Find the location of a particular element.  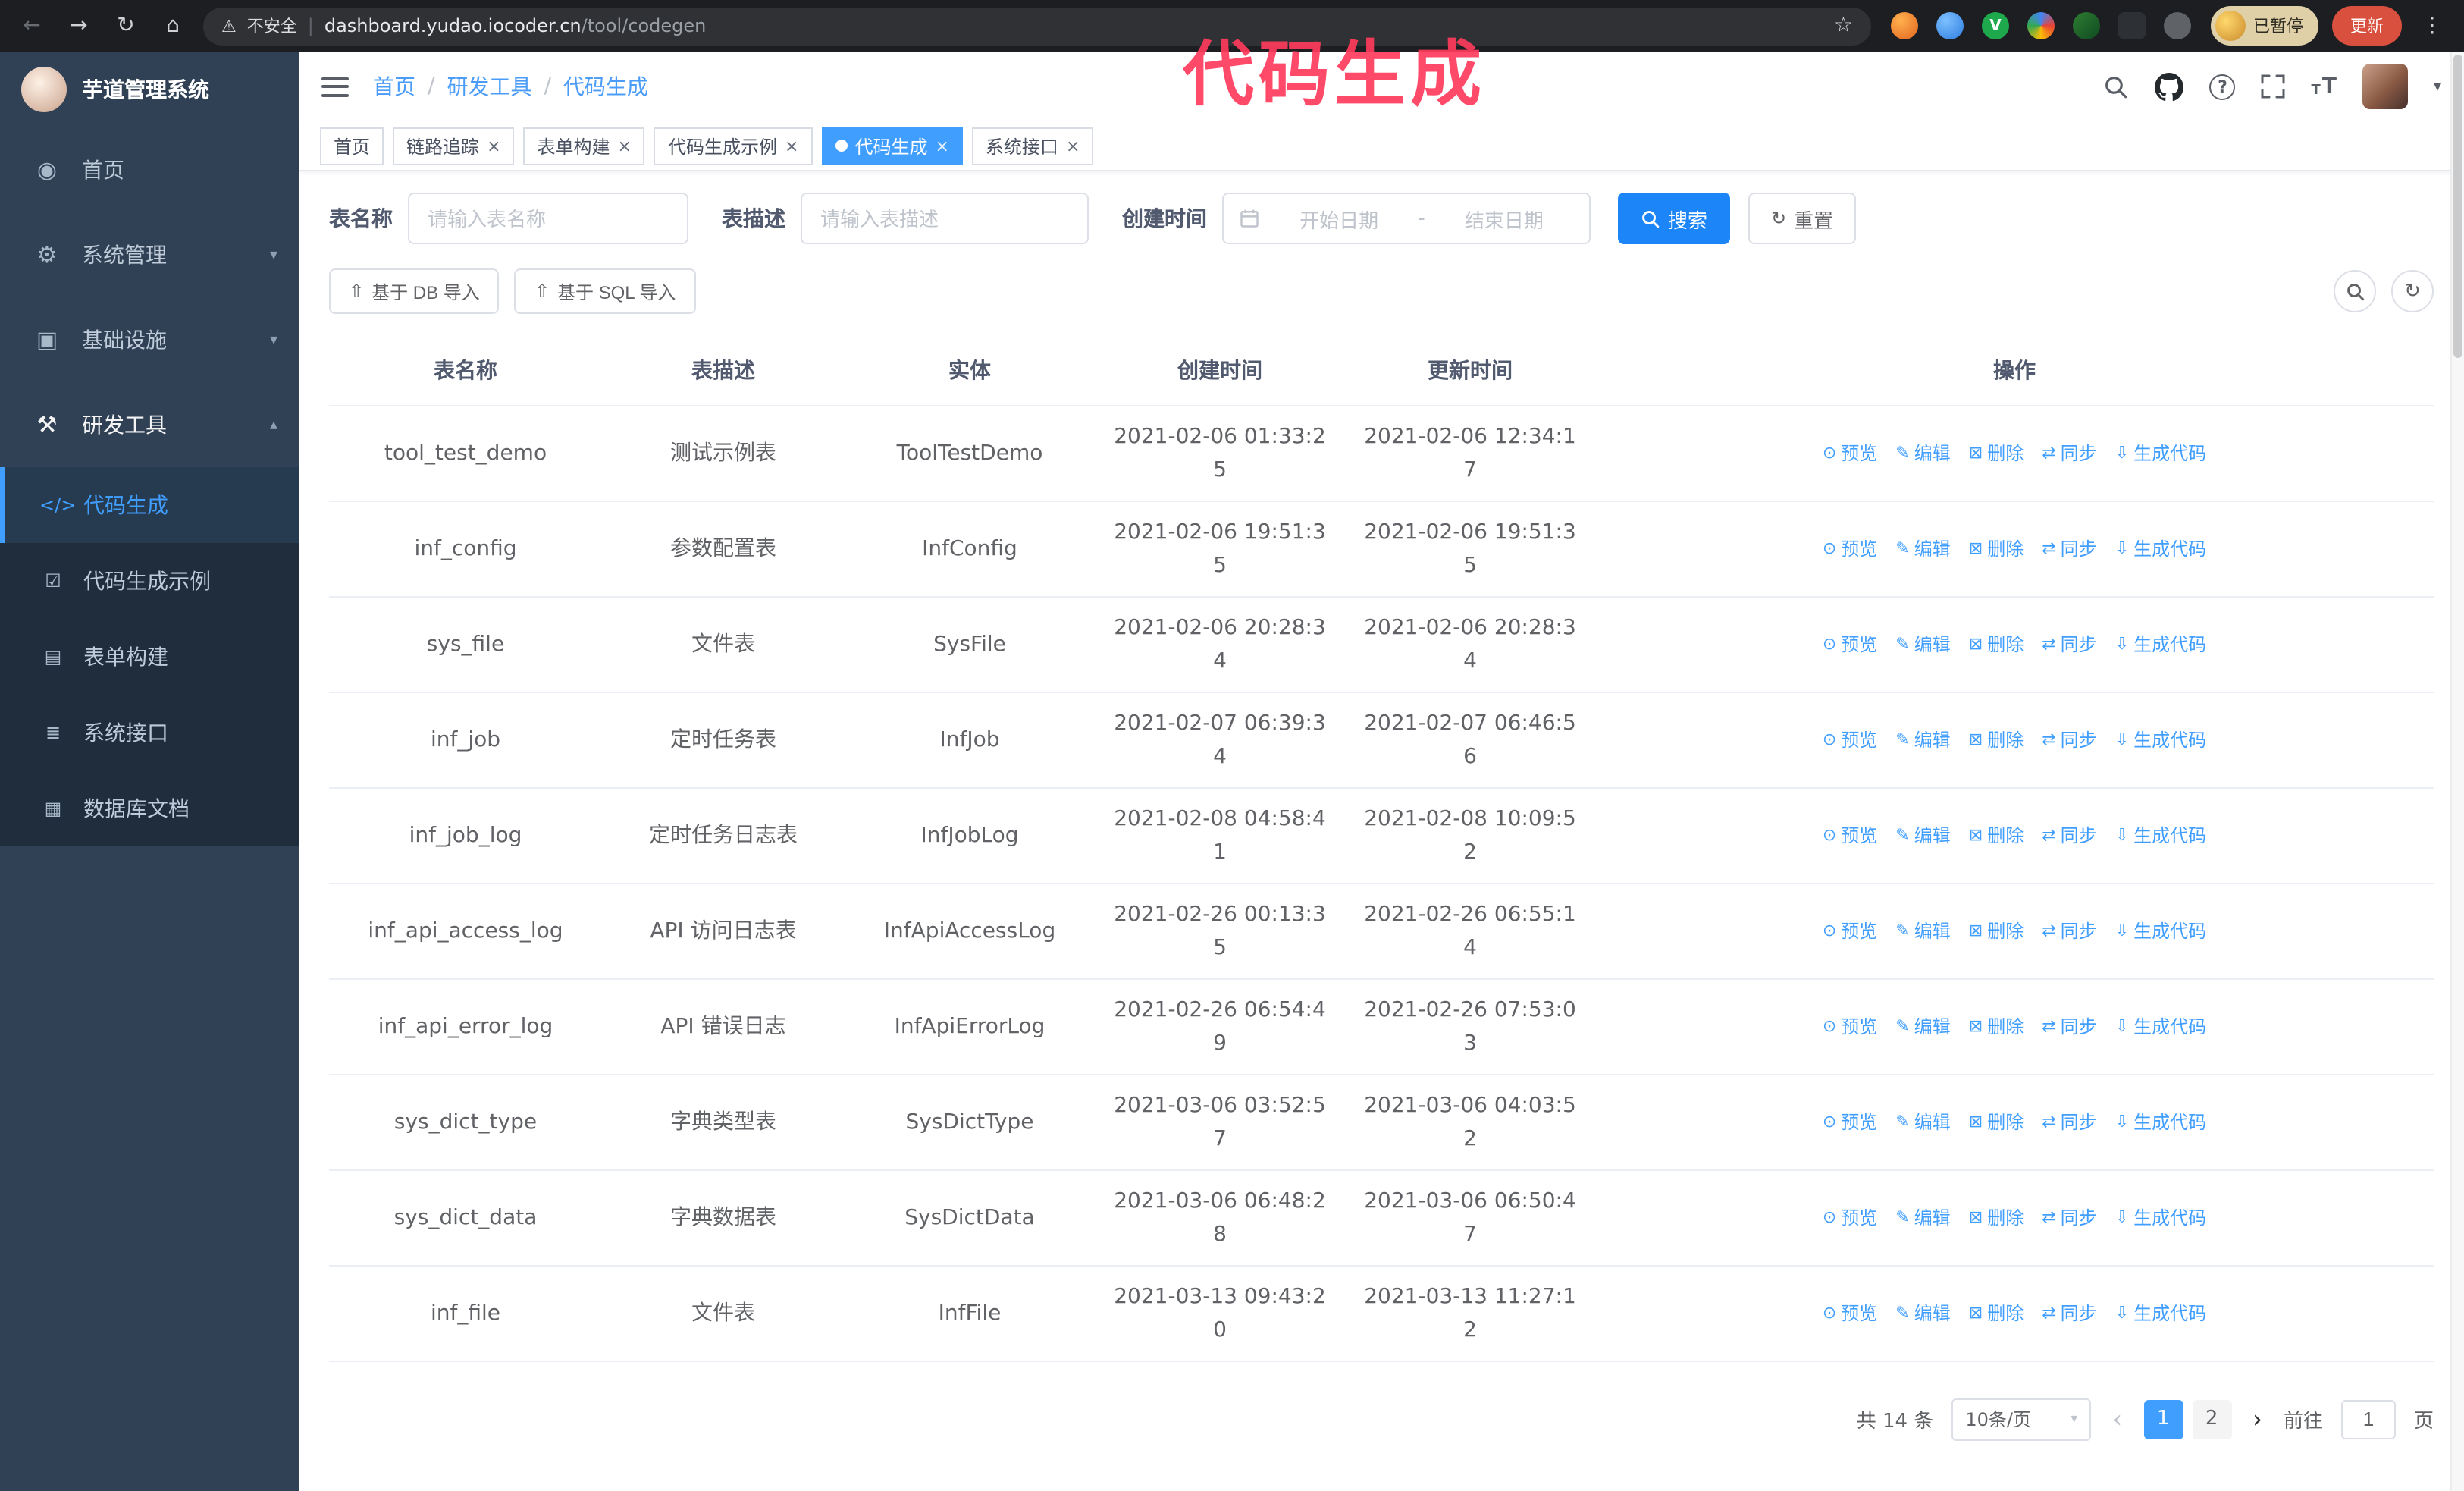

chevron-down-icon: ▾ is located at coordinates (2437, 86).